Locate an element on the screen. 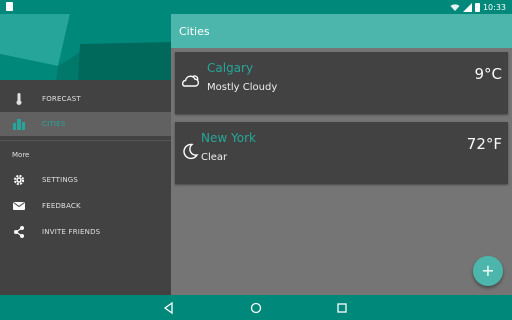 This screenshot has height=320, width=512. city-condition: Clear is located at coordinates (214, 157).